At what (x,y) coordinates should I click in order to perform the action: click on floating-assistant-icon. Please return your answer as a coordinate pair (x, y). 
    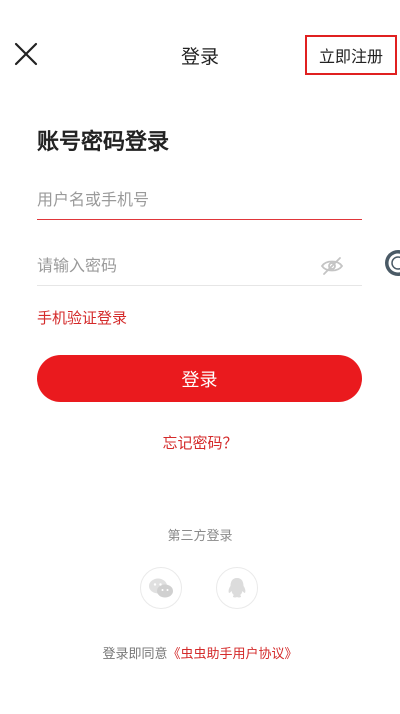
    Looking at the image, I should click on (392, 263).